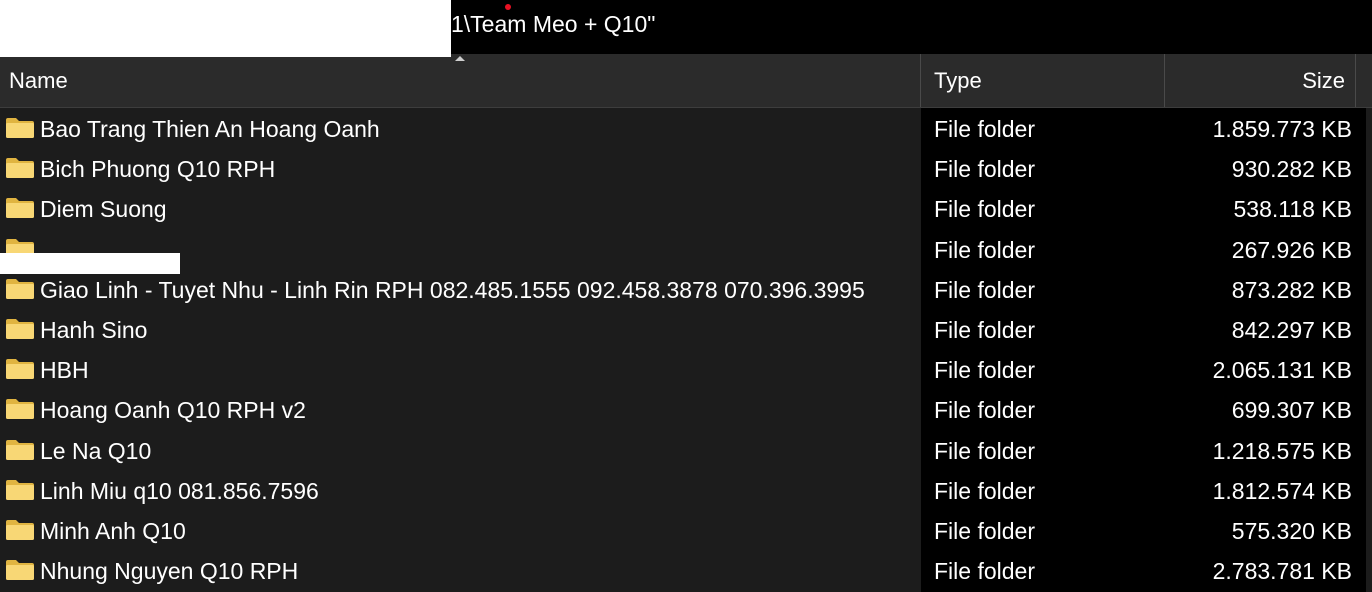 Image resolution: width=1372 pixels, height=592 pixels. Describe the element at coordinates (103, 208) in the screenshot. I see `file-name: Diem Suong` at that location.